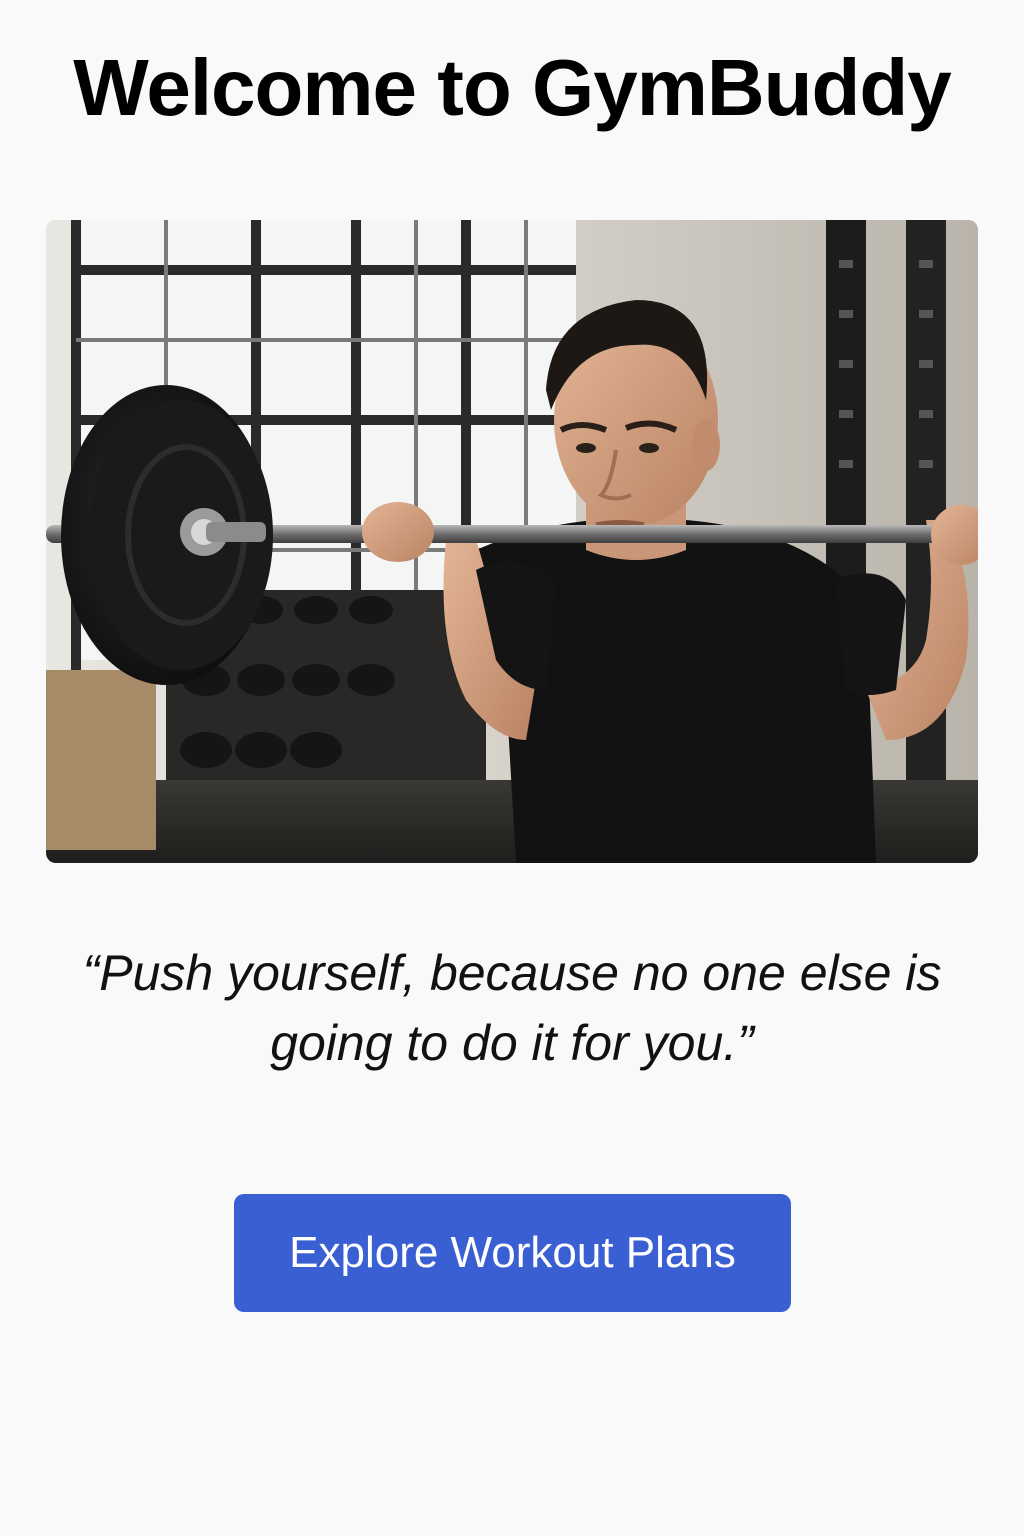 This screenshot has width=1024, height=1536. I want to click on explore-workout-plans-button: Explore Workout Plans, so click(512, 1253).